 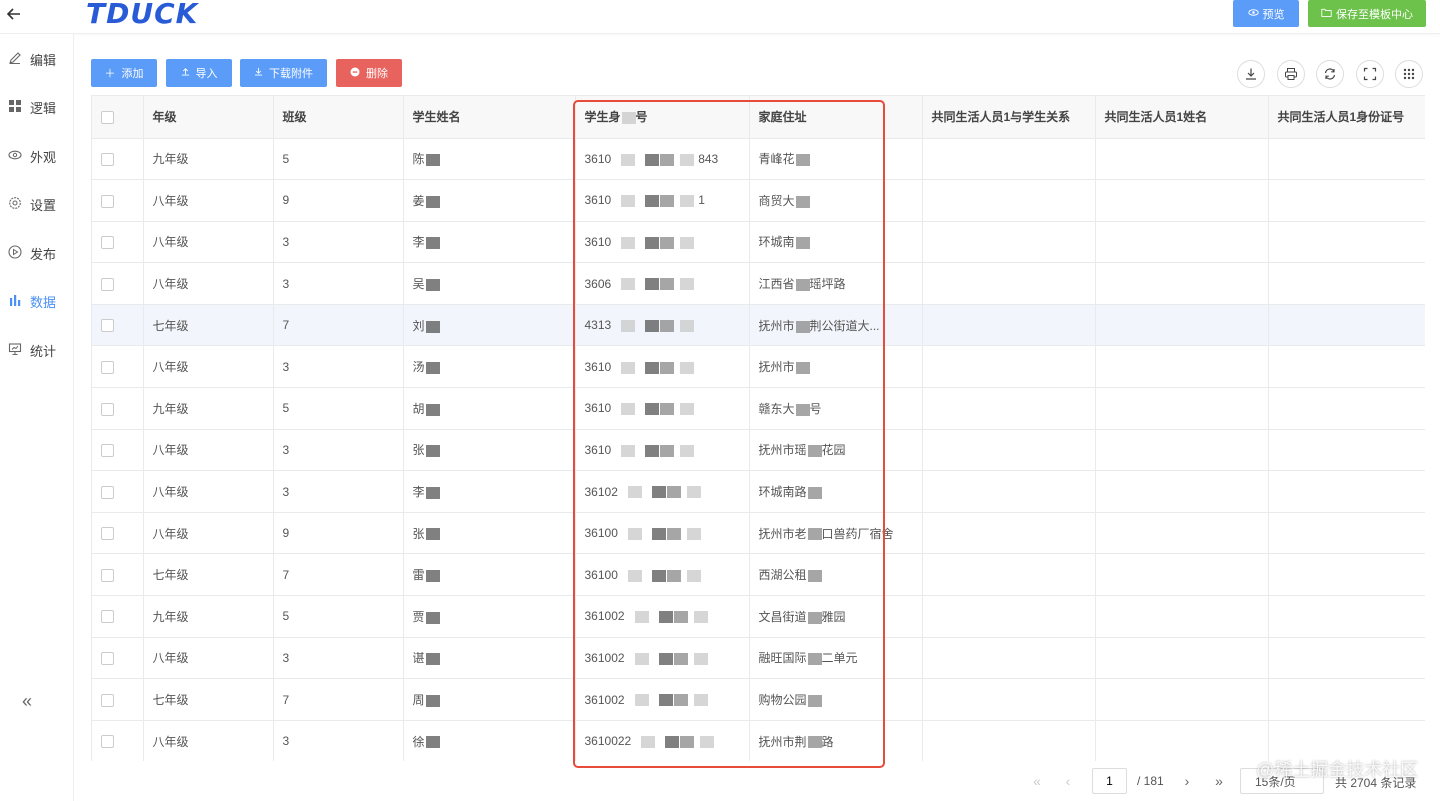 I want to click on save-to-template-button: 保存至模板中心, so click(x=1367, y=13).